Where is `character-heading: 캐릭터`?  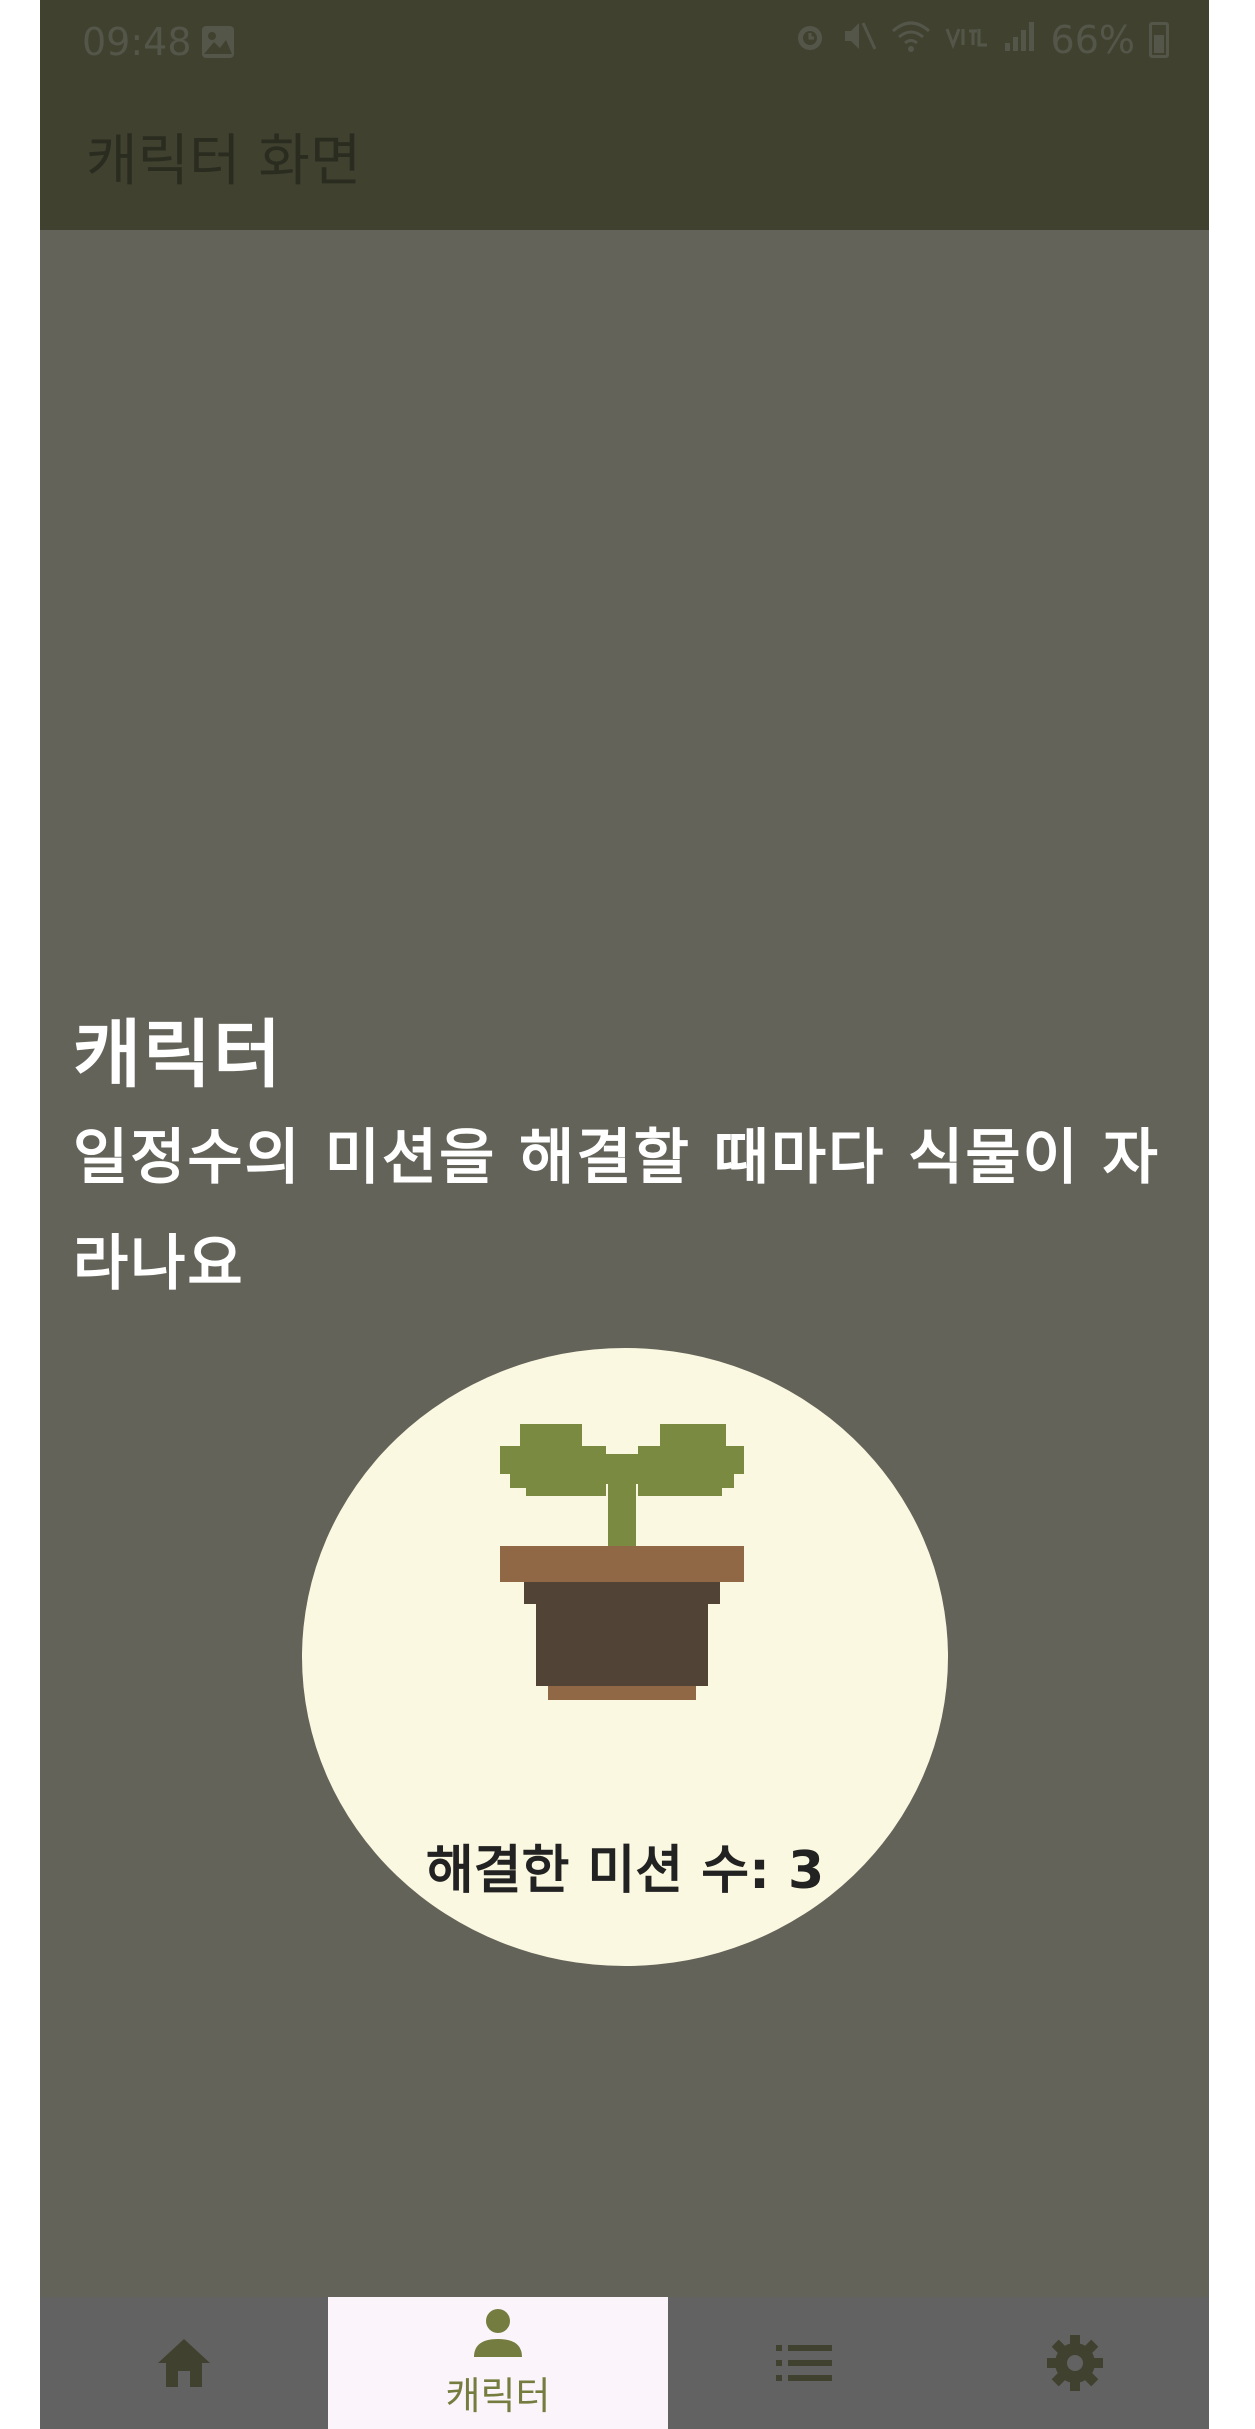
character-heading: 캐릭터 is located at coordinates (178, 1055).